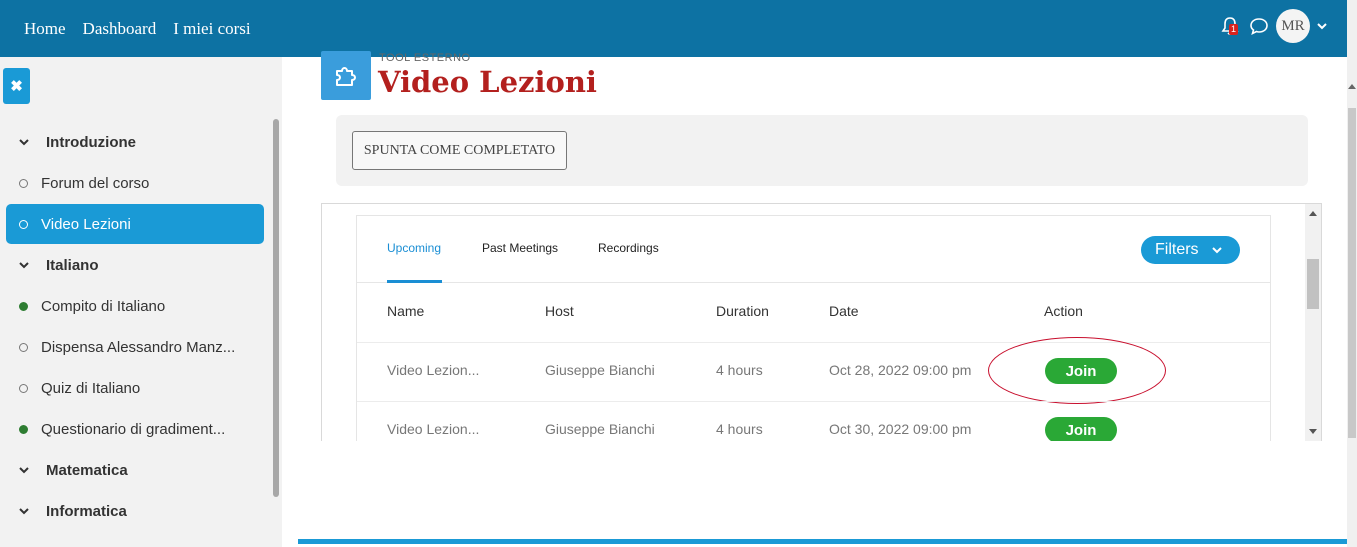 The width and height of the screenshot is (1357, 547). I want to click on sidebar-item-label: Informatica, so click(86, 511).